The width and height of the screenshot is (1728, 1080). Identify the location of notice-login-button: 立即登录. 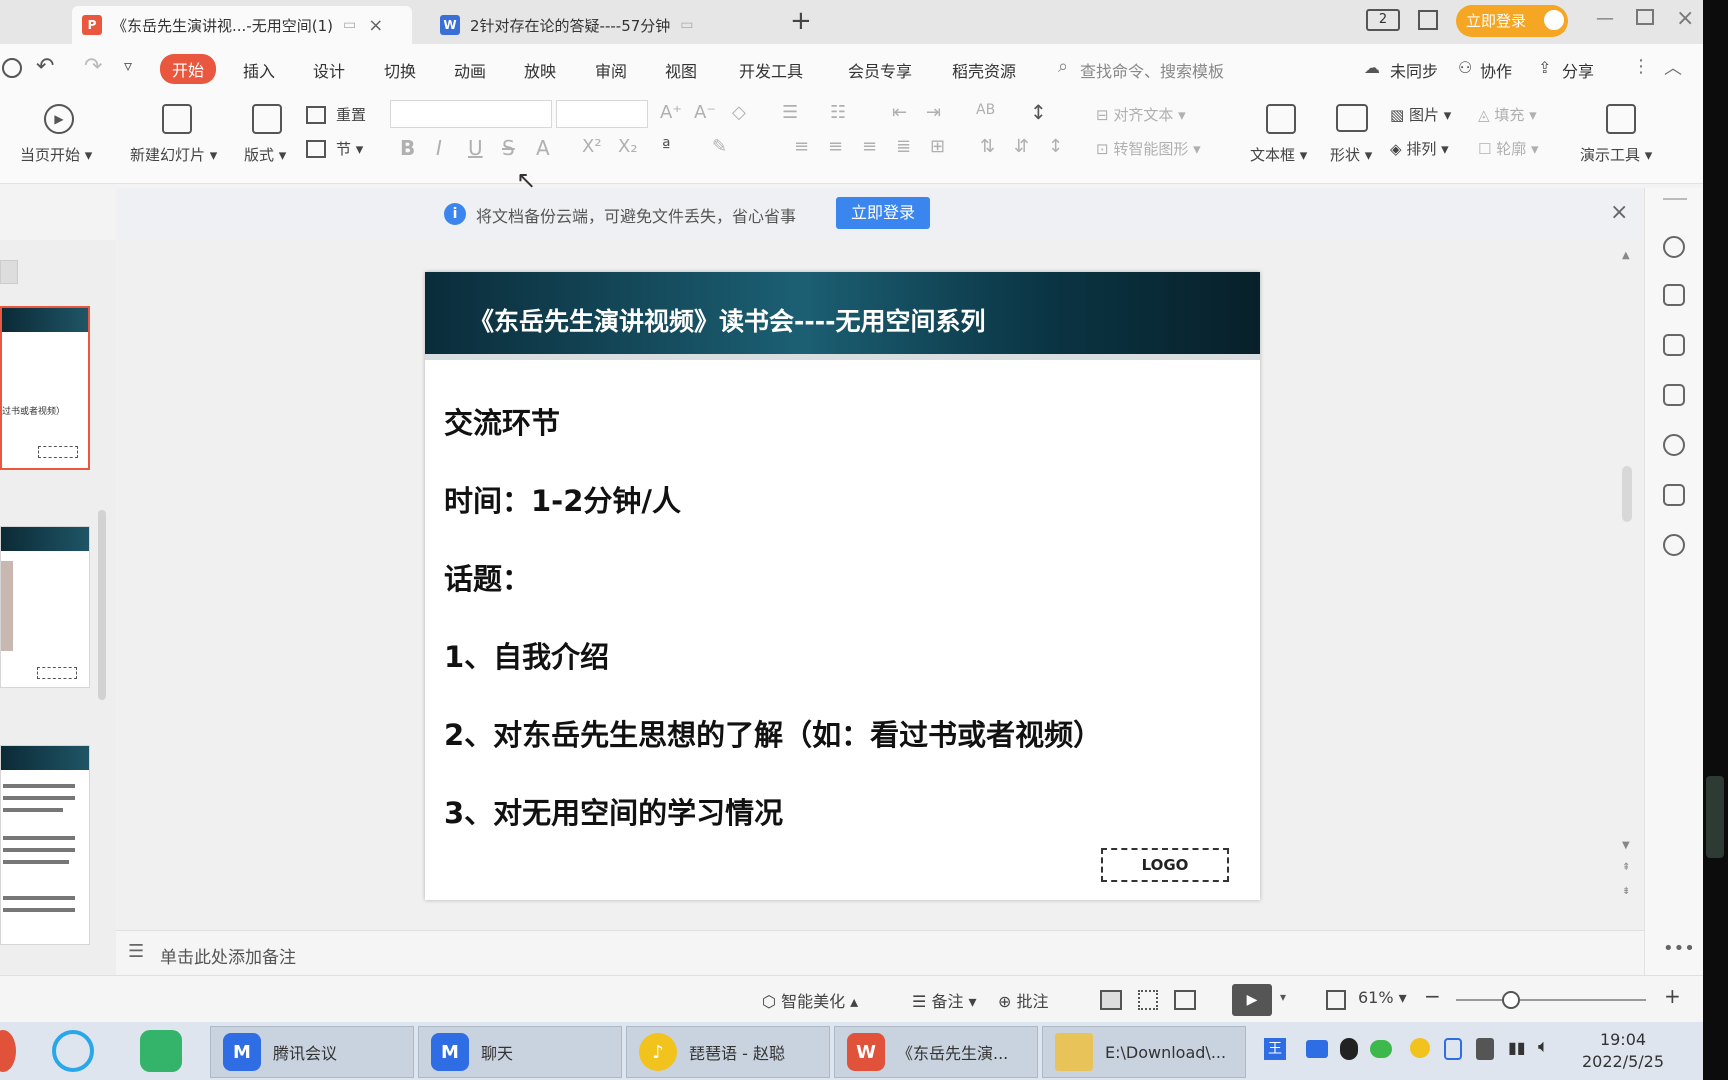
(883, 213).